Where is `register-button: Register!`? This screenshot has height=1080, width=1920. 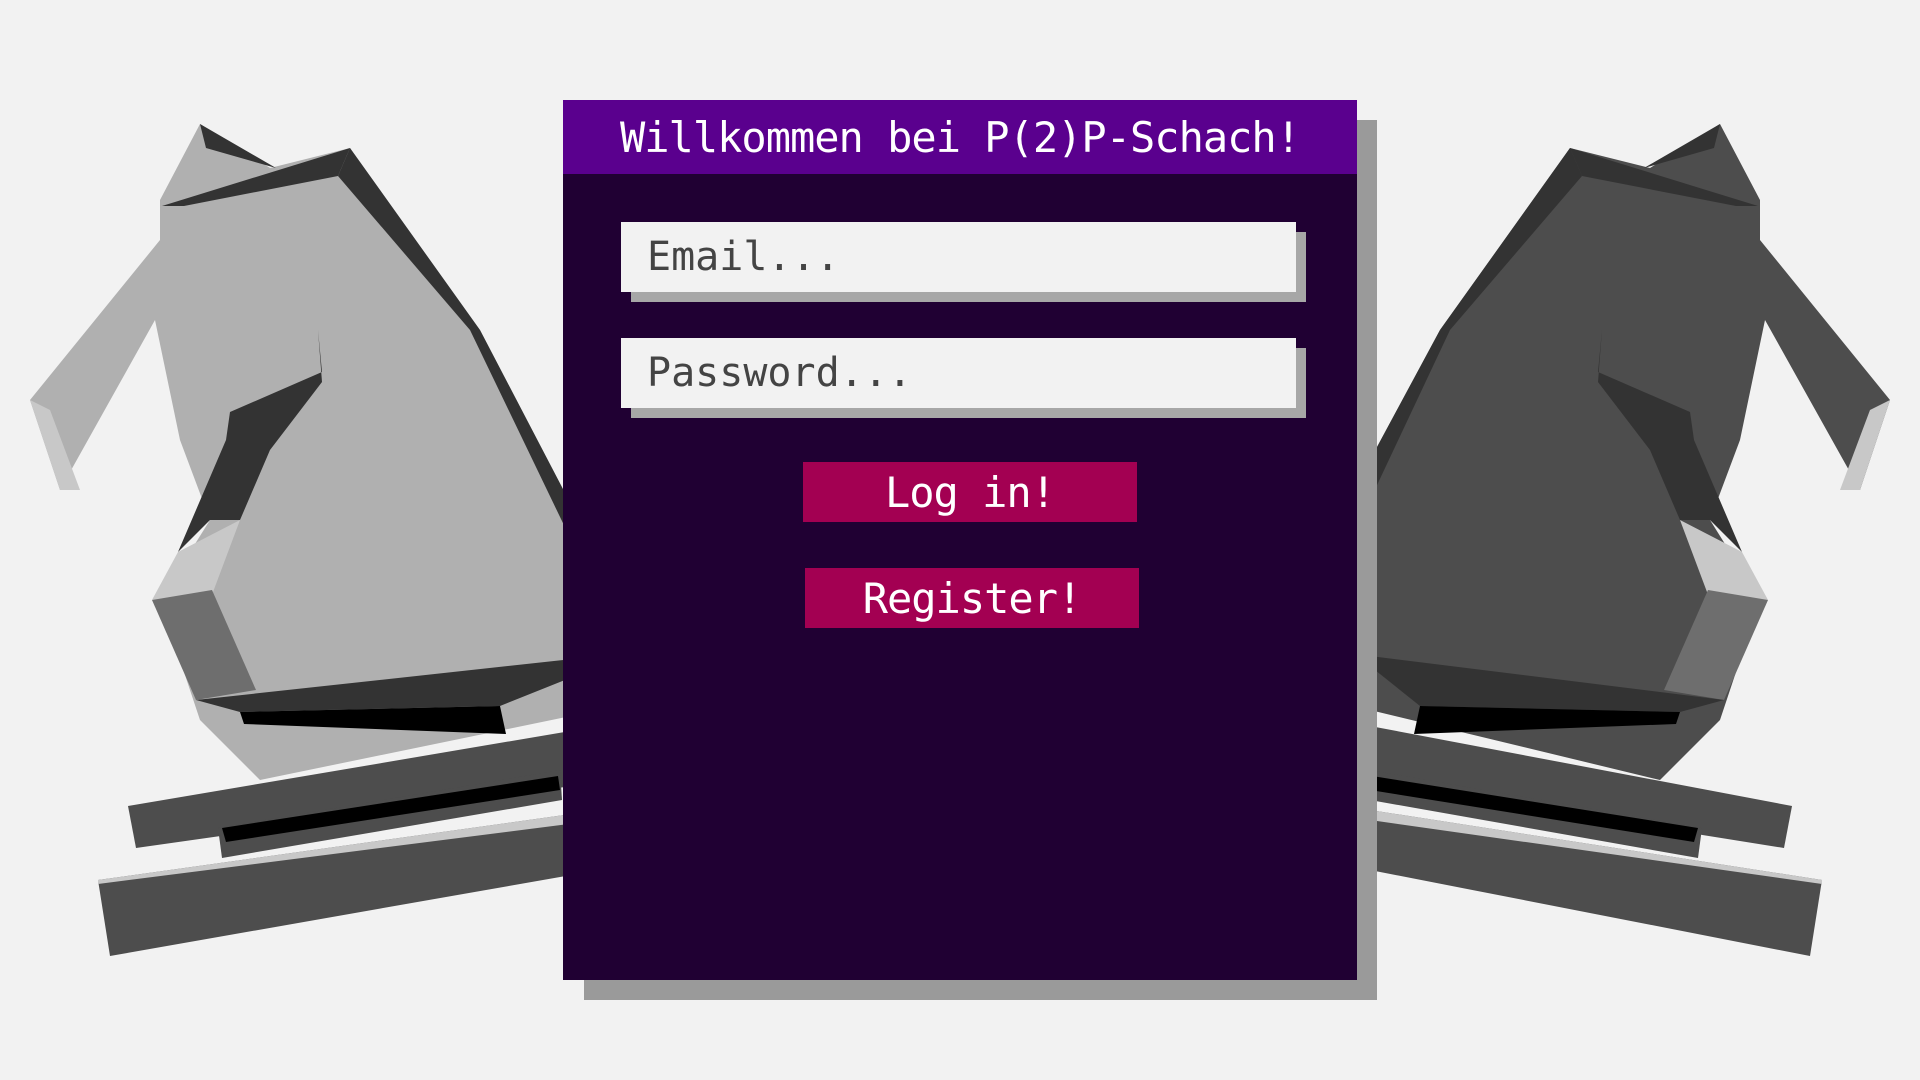 register-button: Register! is located at coordinates (972, 598).